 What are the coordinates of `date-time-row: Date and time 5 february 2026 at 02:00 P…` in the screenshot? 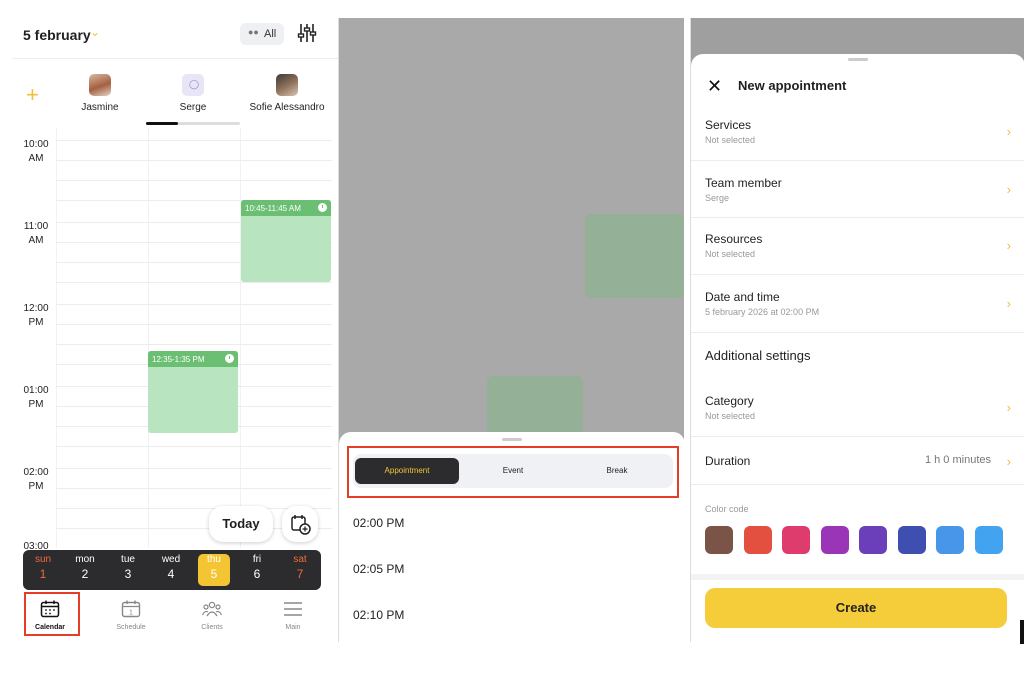 It's located at (858, 303).